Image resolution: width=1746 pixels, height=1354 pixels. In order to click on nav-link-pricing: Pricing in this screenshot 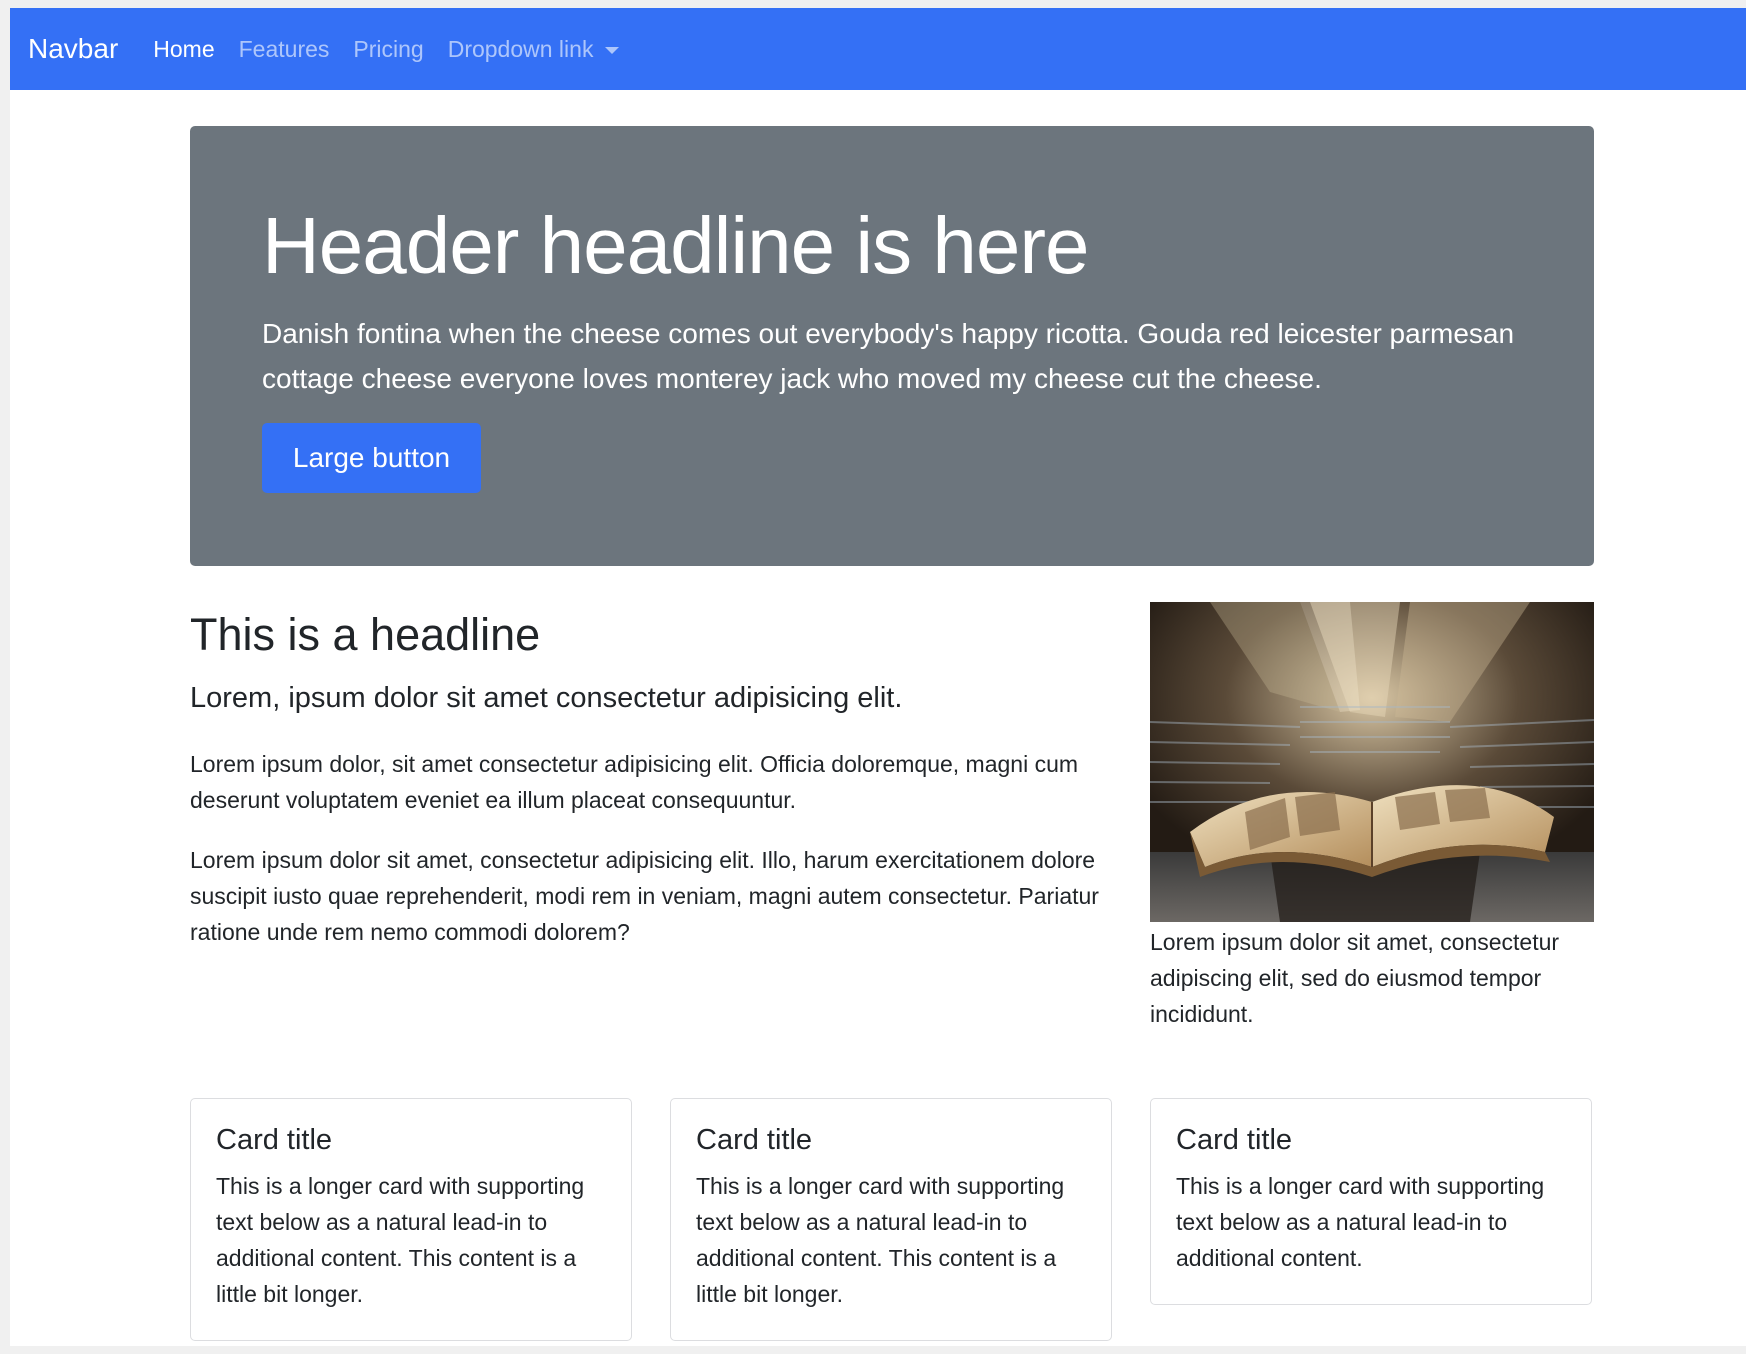, I will do `click(388, 49)`.